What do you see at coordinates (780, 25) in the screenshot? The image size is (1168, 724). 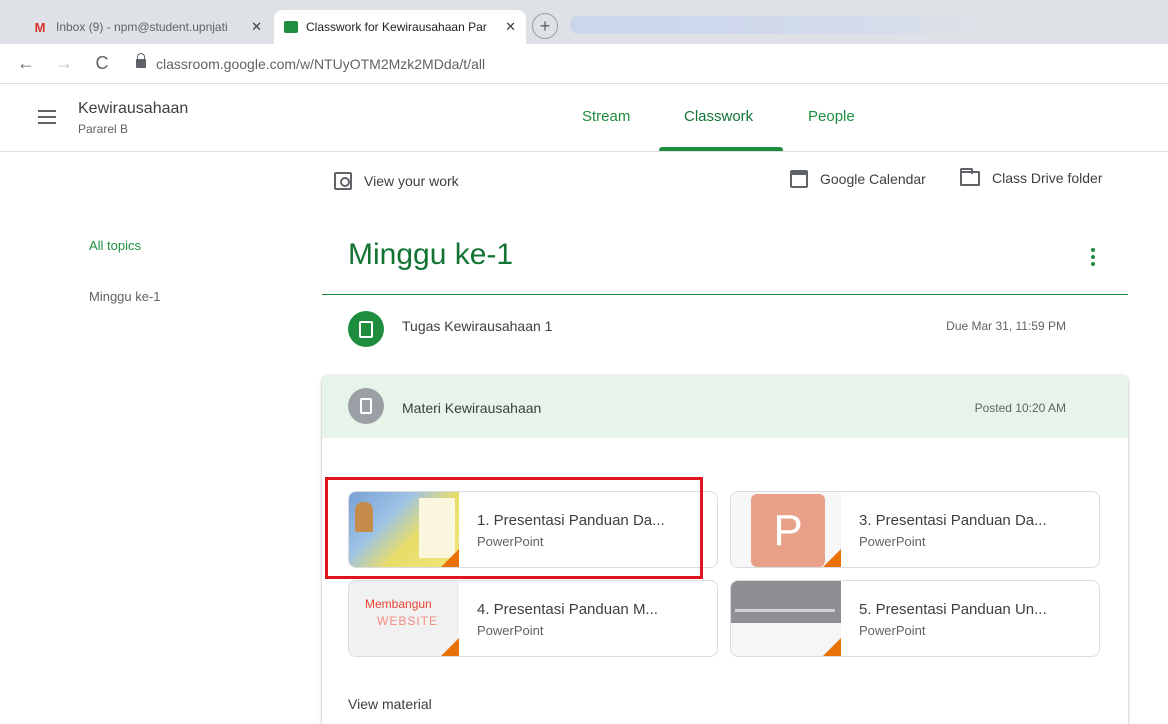 I see `blurred-area` at bounding box center [780, 25].